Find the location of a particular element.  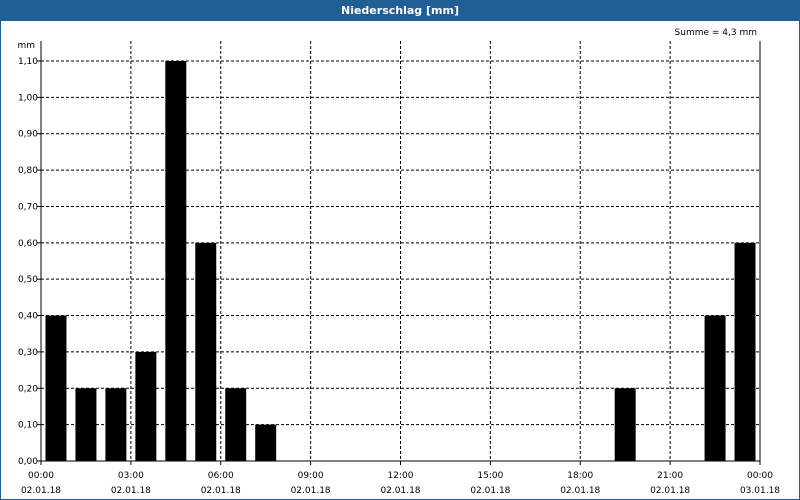

y-tick-label: 0,90 is located at coordinates (28, 135).